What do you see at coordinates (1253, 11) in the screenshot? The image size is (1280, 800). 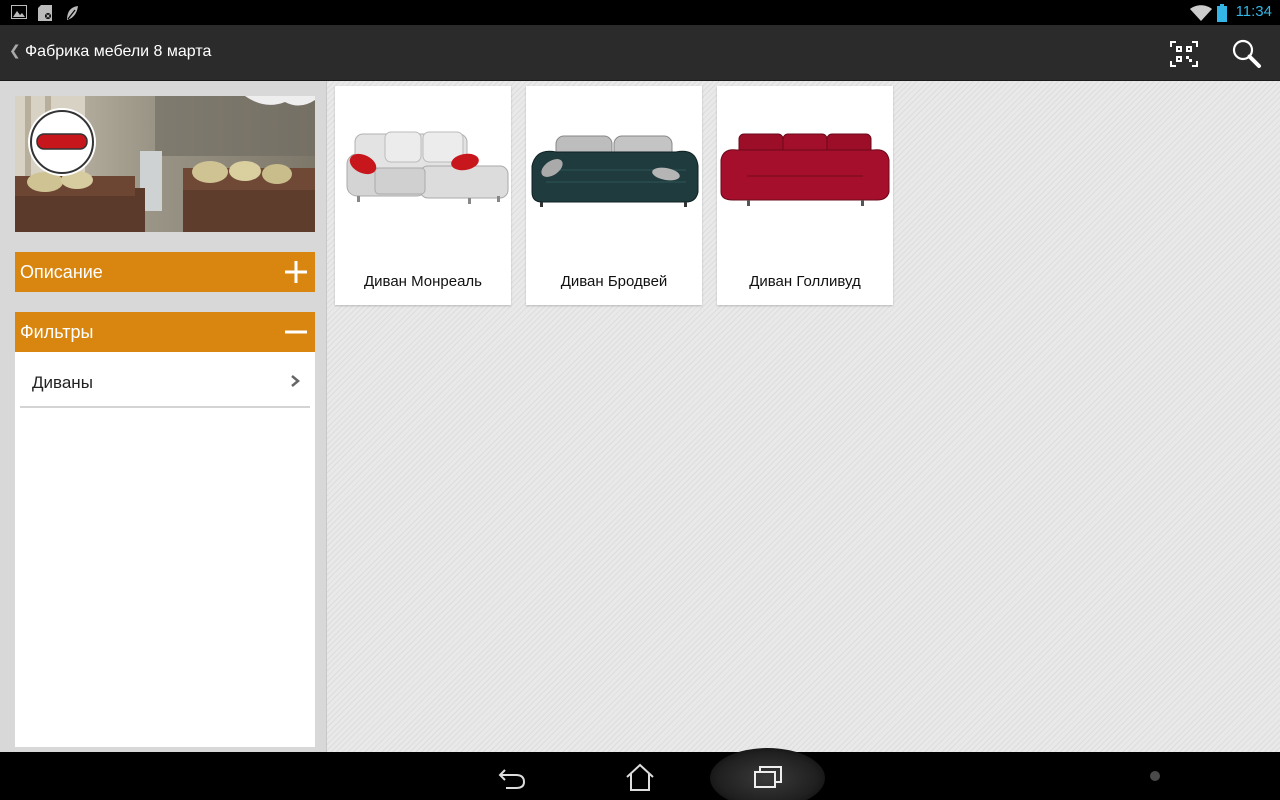 I see `status-time: 11:34` at bounding box center [1253, 11].